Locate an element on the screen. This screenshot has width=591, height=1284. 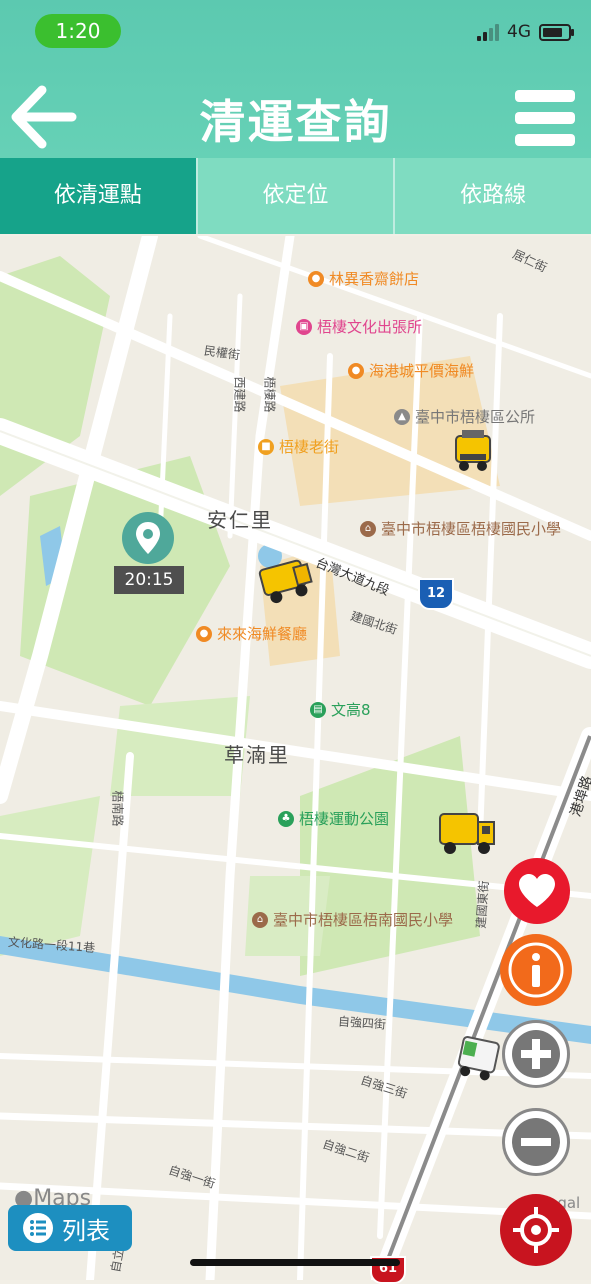
park-icon: ▤ is located at coordinates (318, 709).